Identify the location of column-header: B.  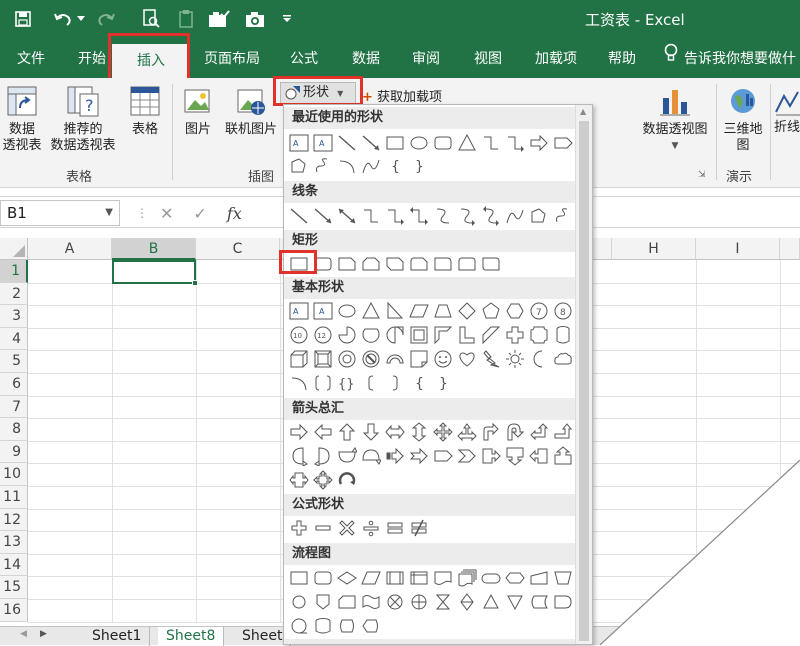
(154, 249).